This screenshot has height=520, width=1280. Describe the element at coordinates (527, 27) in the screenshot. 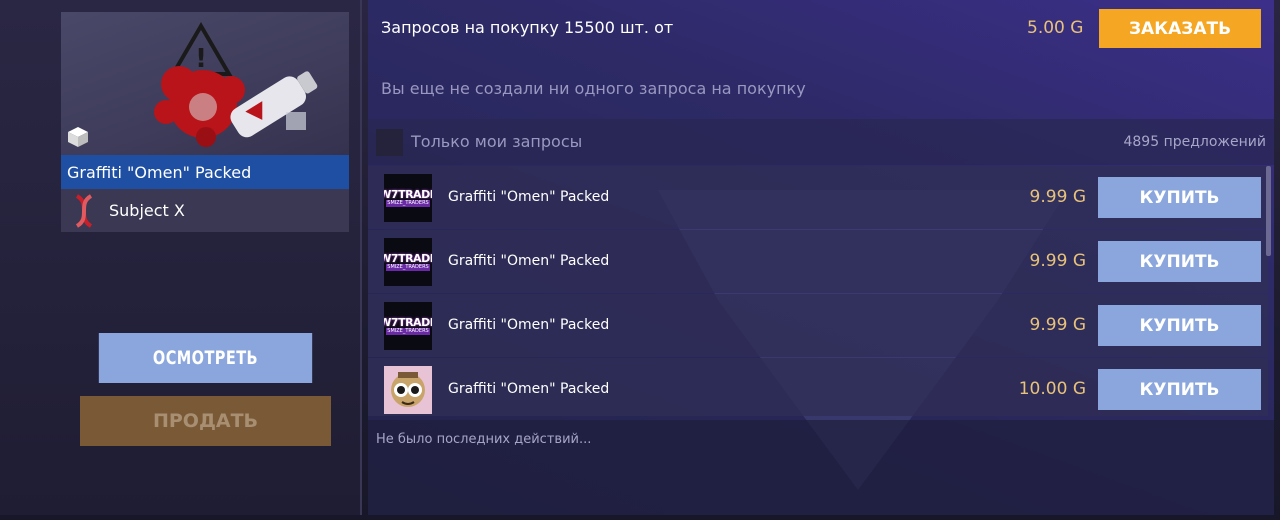

I see `buy-requests-text: Запросов на покупку 15500 шт. от` at that location.